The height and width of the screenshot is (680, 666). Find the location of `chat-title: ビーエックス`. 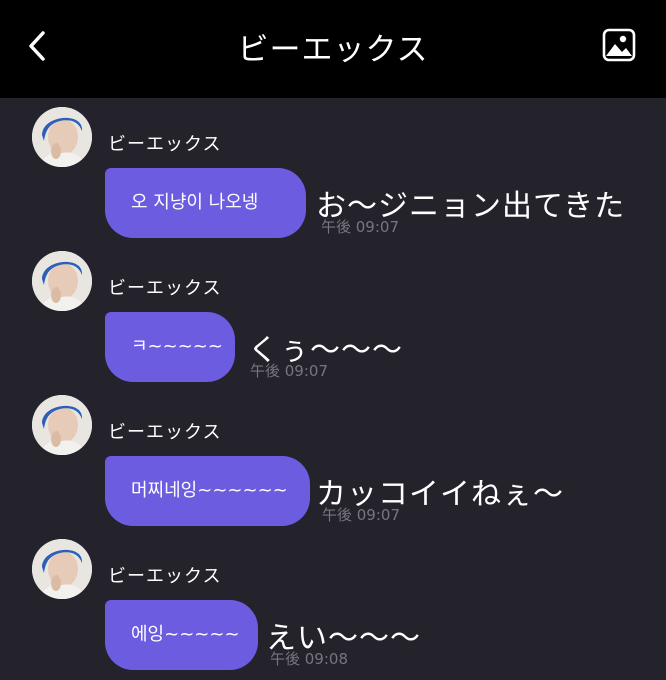

chat-title: ビーエックス is located at coordinates (333, 50).